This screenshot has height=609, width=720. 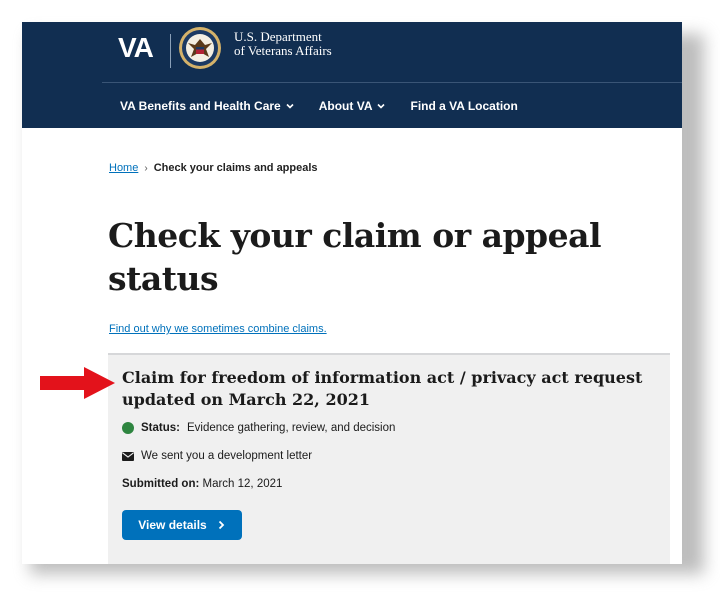 What do you see at coordinates (283, 50) in the screenshot?
I see `department-name-line2: of Veterans Affairs` at bounding box center [283, 50].